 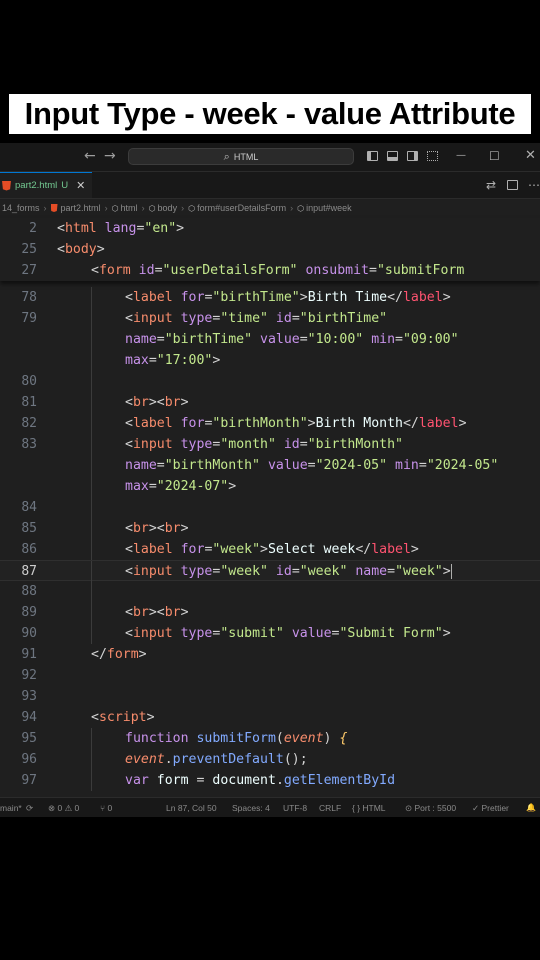 I want to click on line-number: 2, so click(x=33, y=228).